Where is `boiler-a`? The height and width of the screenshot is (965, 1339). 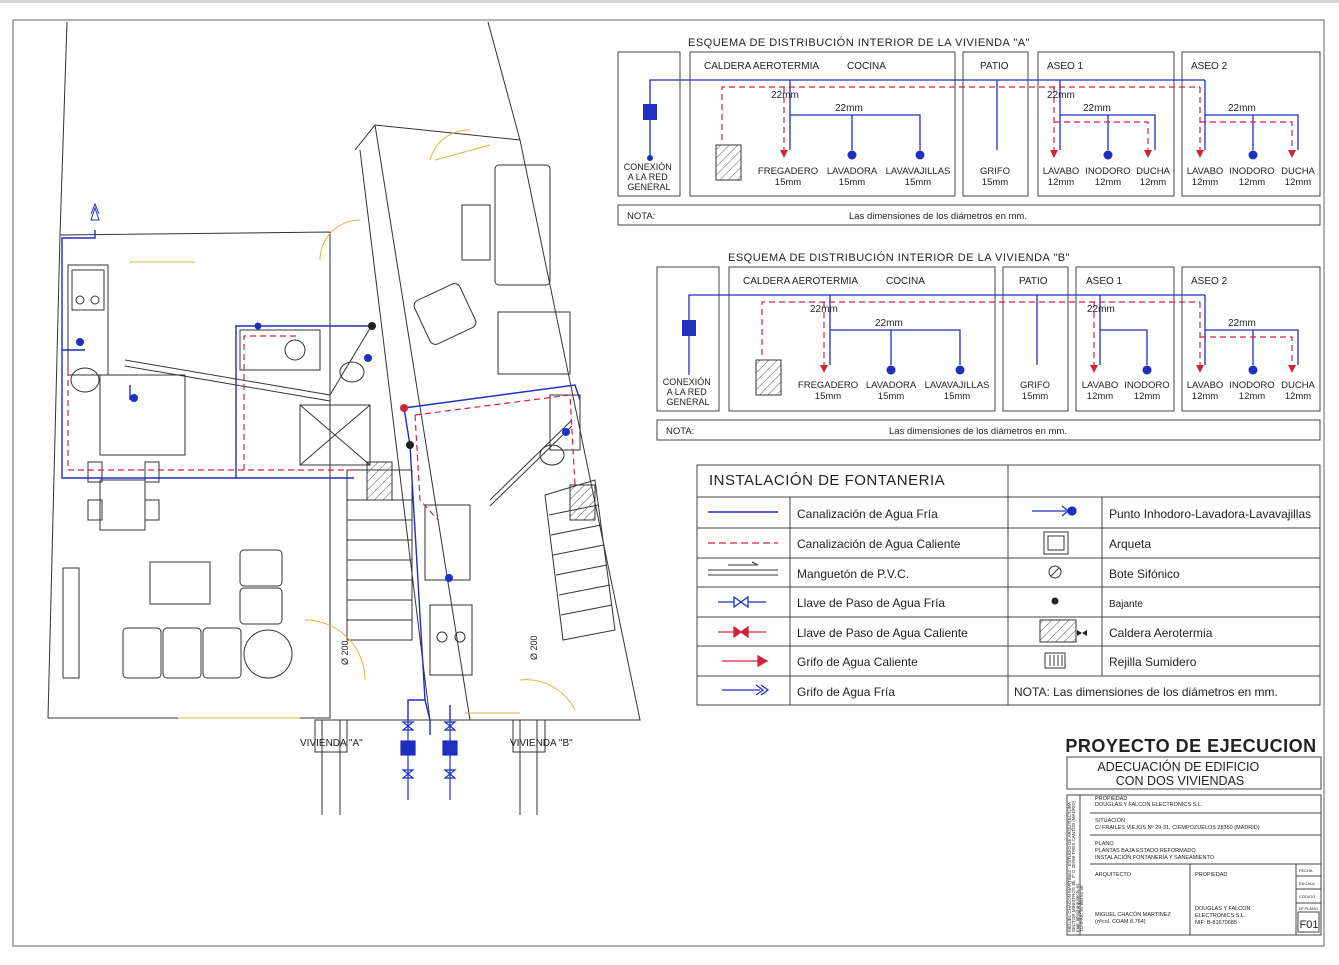 boiler-a is located at coordinates (379, 481).